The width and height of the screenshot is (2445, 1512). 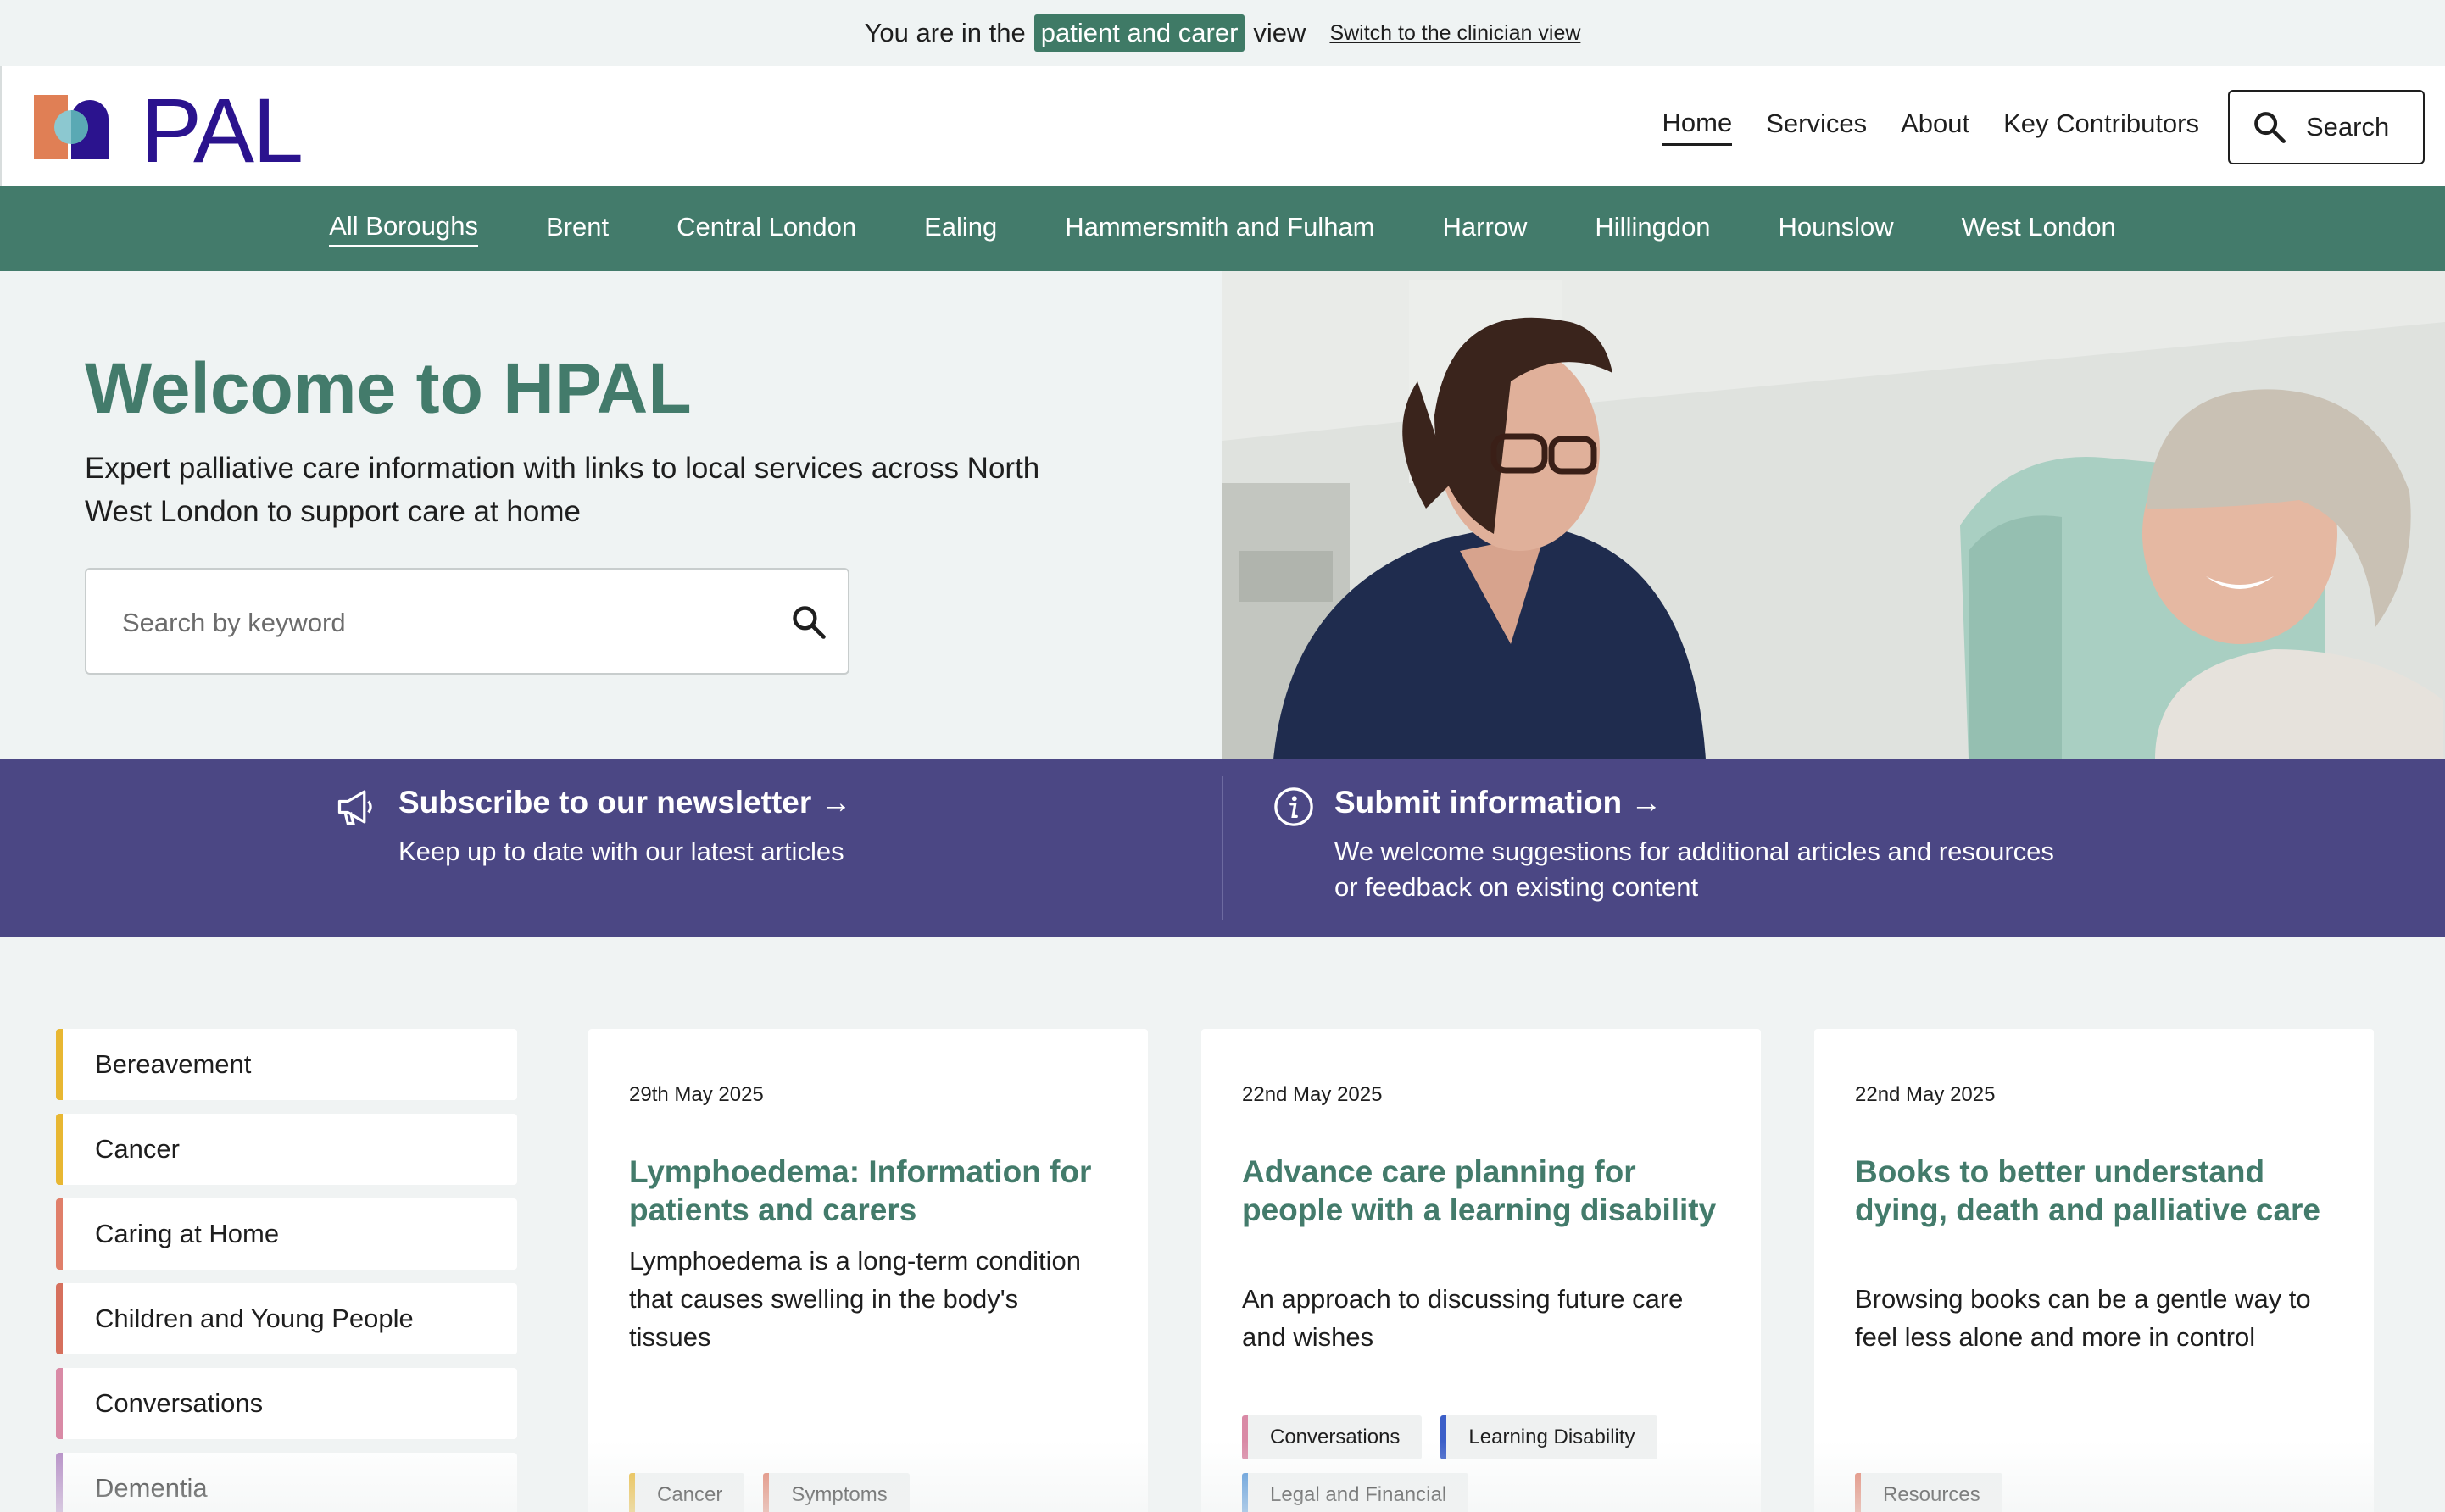 I want to click on article-tags: Cancer Symptoms, so click(x=875, y=1492).